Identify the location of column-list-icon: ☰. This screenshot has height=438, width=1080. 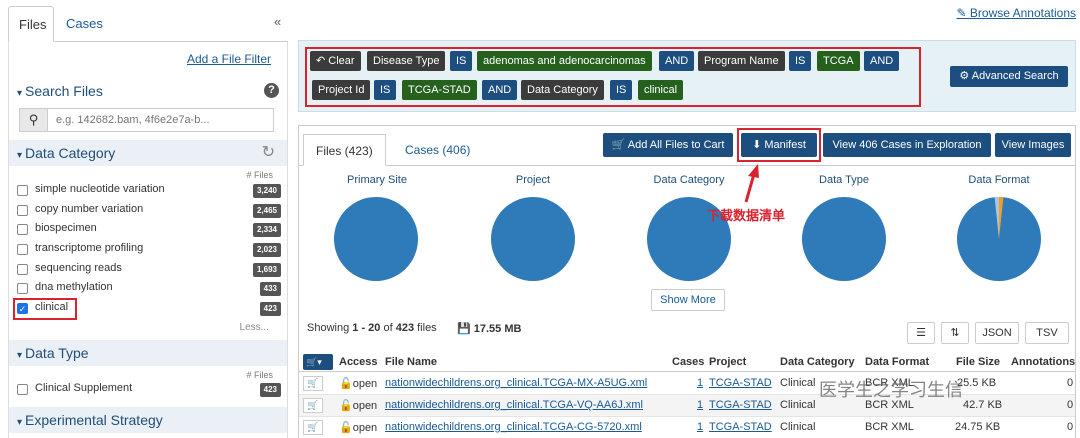
(921, 333).